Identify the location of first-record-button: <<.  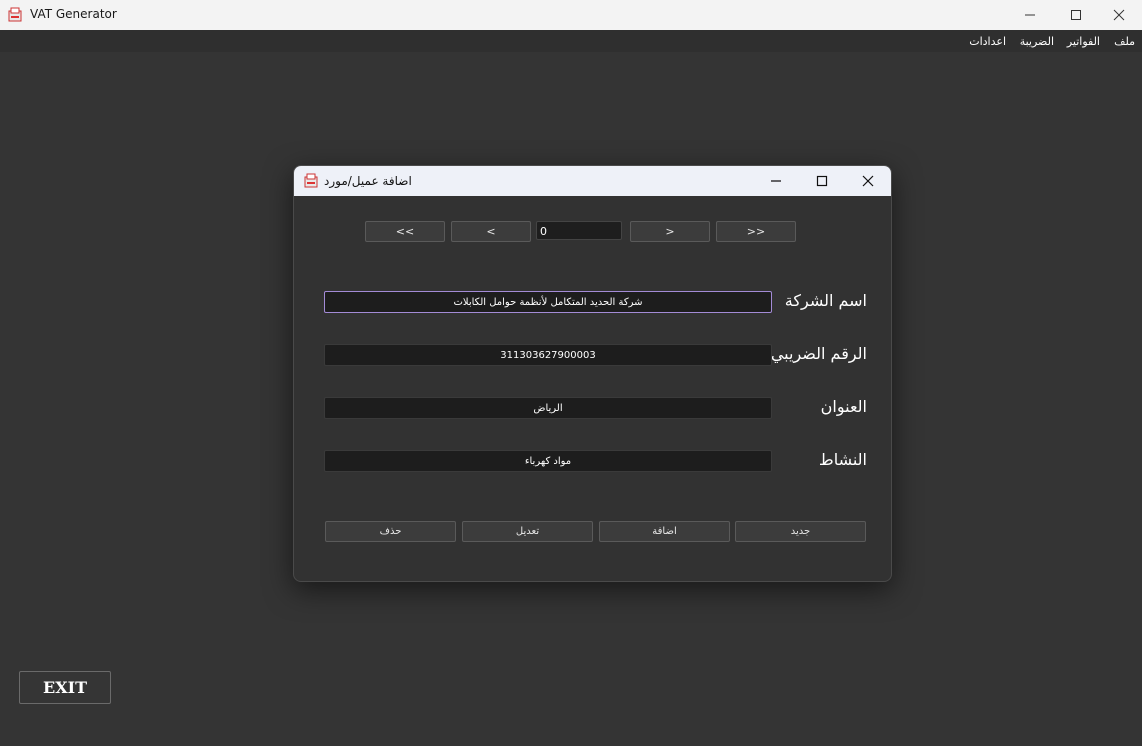
(405, 231).